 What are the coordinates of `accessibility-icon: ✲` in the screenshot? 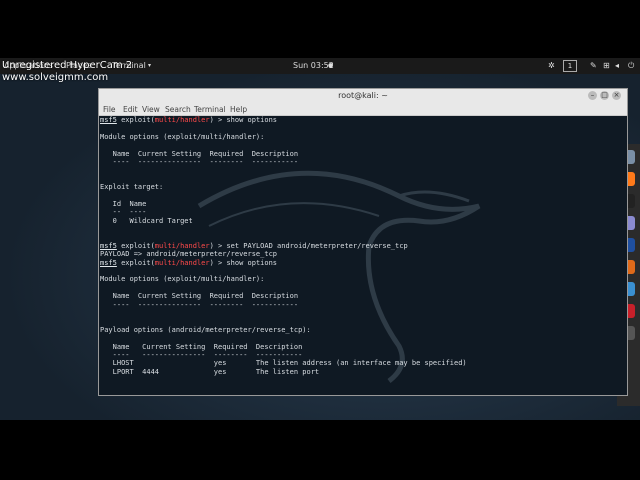 It's located at (551, 65).